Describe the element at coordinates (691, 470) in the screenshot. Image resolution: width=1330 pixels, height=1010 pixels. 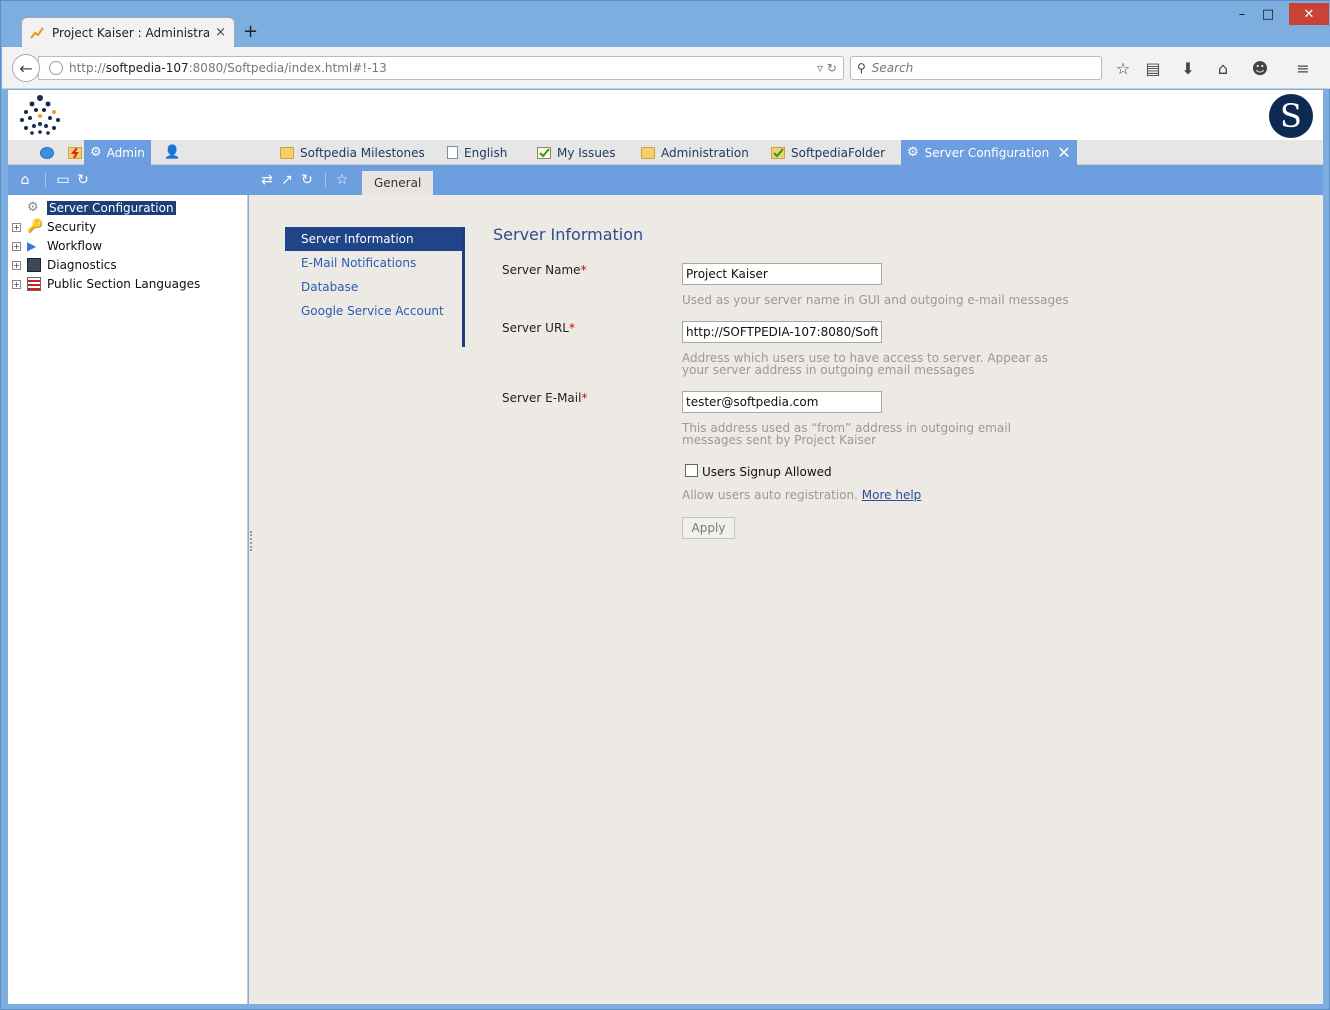
I see `users-signup-checkbox` at that location.